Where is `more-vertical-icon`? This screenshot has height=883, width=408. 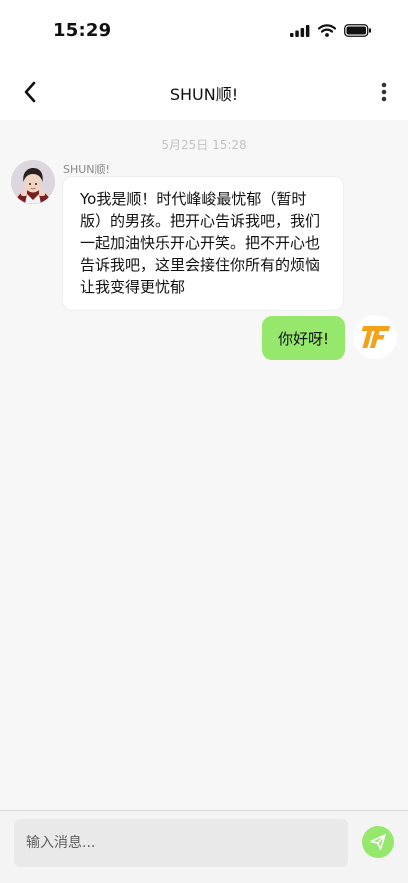 more-vertical-icon is located at coordinates (384, 92).